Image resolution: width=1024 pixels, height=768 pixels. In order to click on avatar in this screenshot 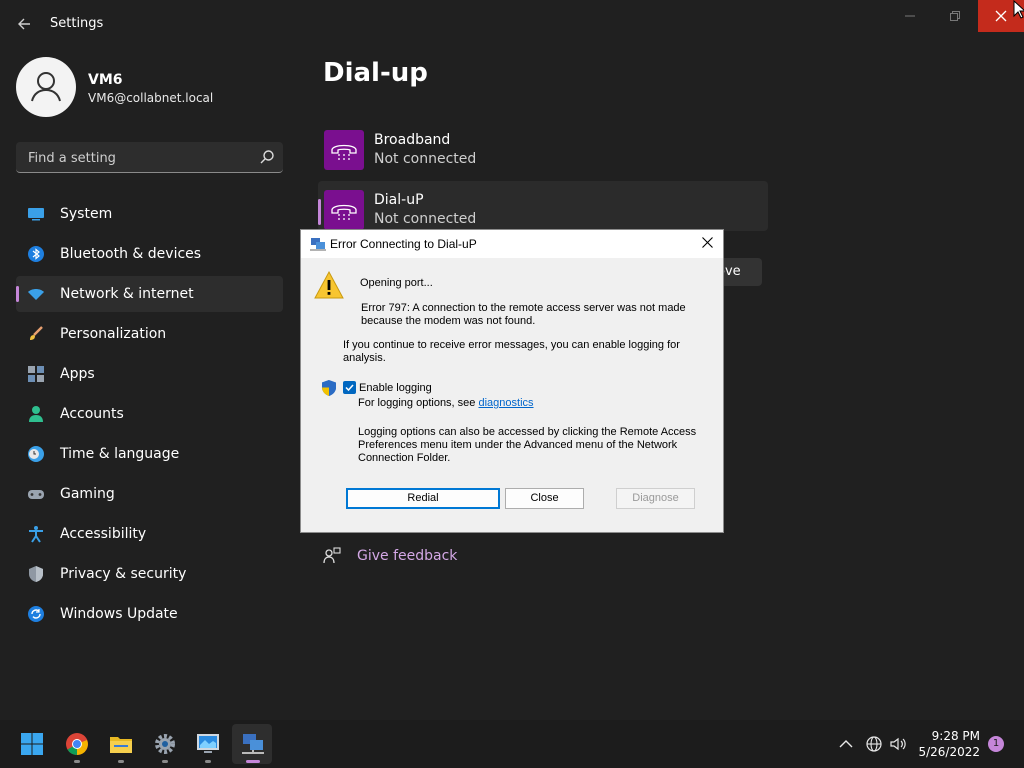, I will do `click(46, 87)`.